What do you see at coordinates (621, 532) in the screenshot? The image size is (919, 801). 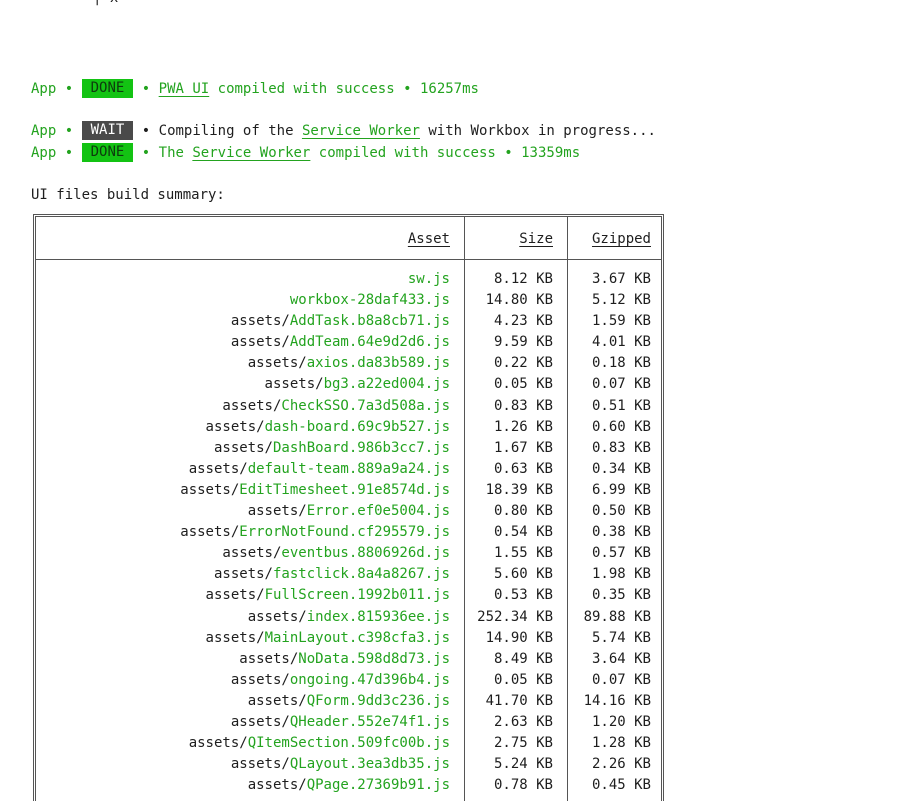 I see `gzipped-cell: 0.38 KB` at bounding box center [621, 532].